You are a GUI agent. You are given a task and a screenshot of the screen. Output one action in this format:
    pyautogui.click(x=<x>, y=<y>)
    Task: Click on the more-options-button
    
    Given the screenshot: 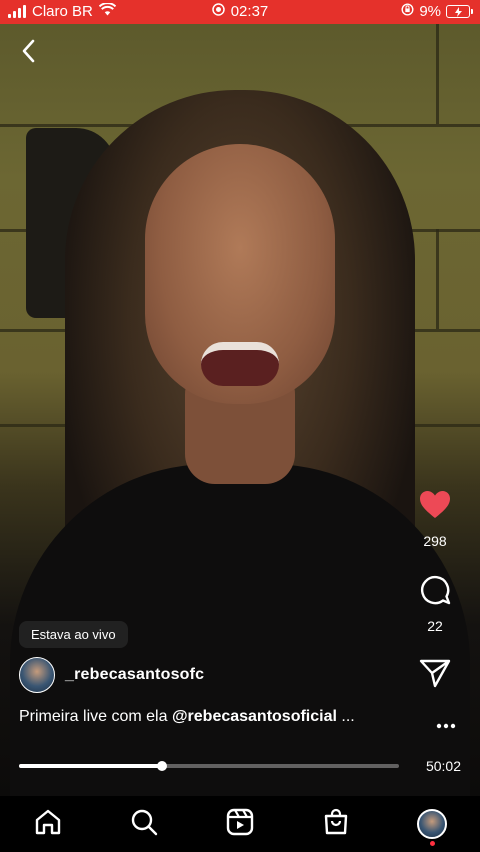 What is the action you would take?
    pyautogui.click(x=446, y=723)
    